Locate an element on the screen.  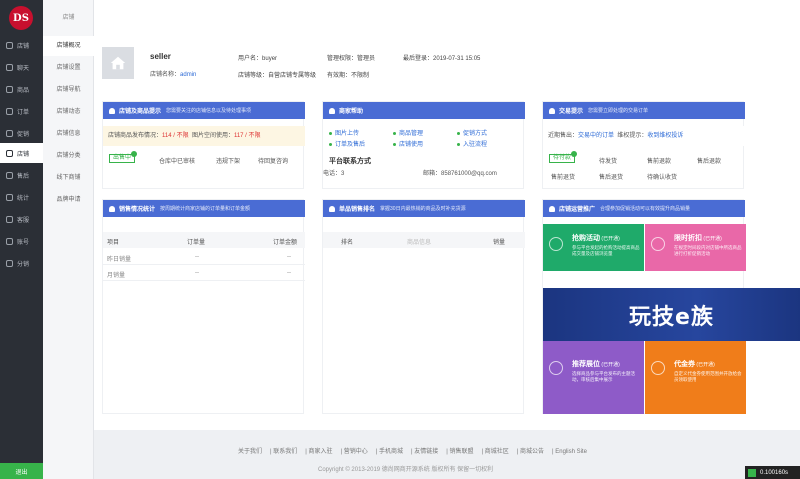
footer-link: 友情链接 is located at coordinates (426, 452).